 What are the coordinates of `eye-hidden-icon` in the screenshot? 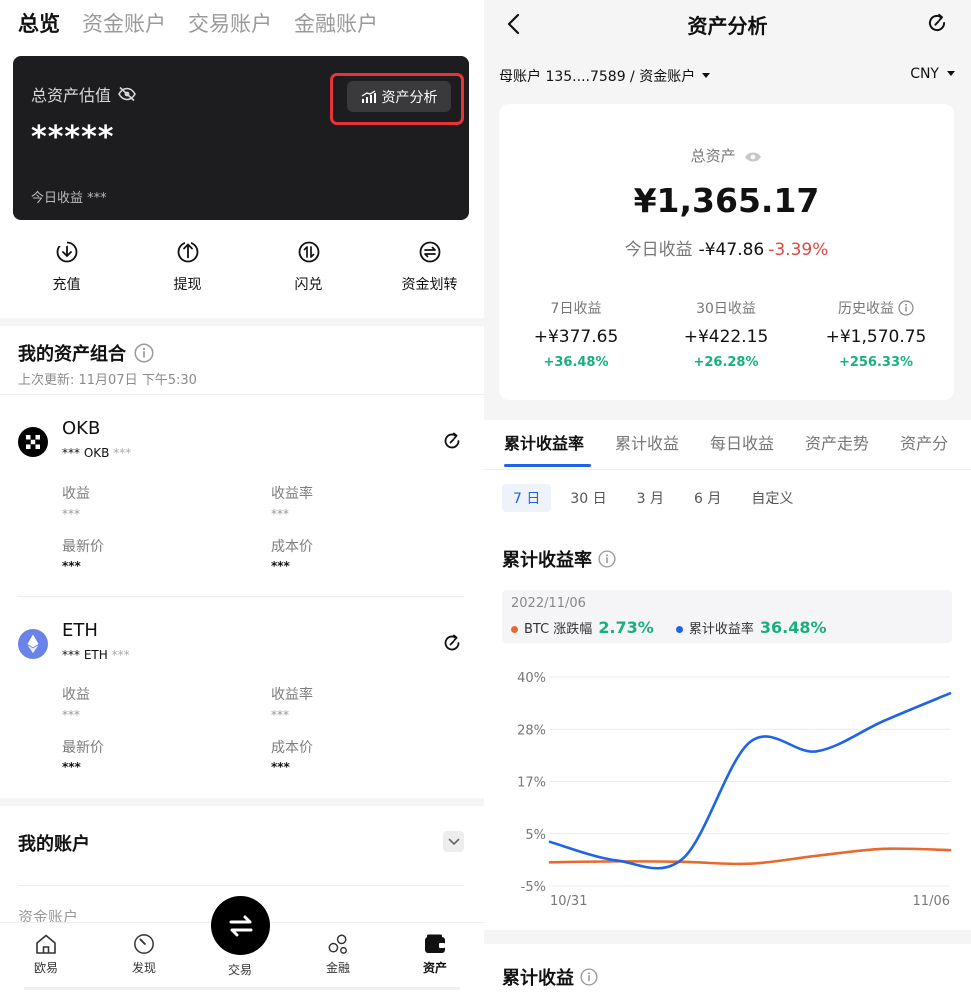 It's located at (127, 94).